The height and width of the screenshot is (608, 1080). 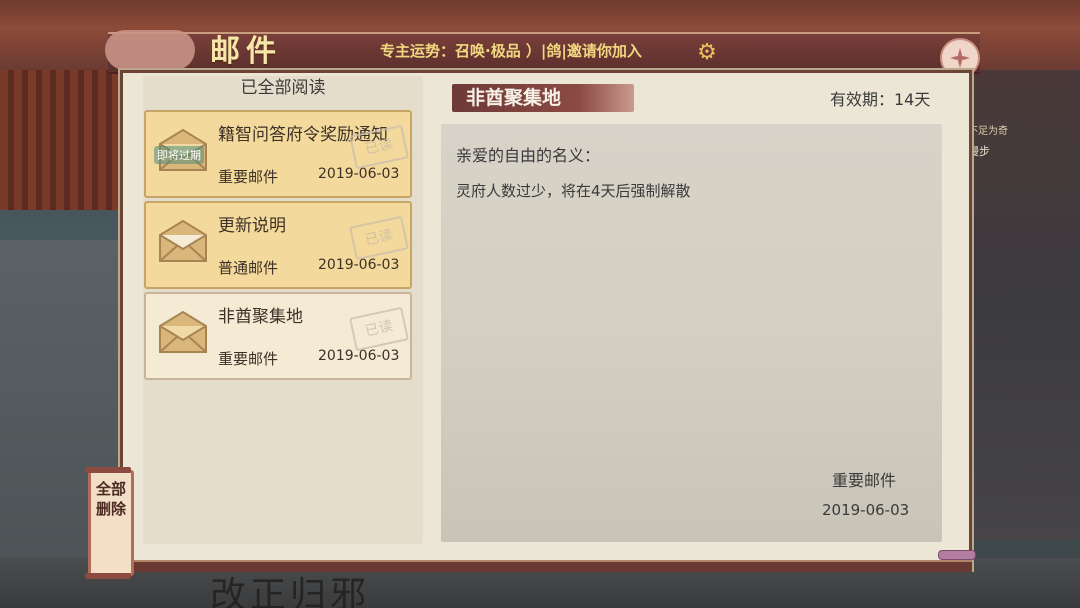 What do you see at coordinates (179, 155) in the screenshot?
I see `expiring-soon-badge: 即将过期` at bounding box center [179, 155].